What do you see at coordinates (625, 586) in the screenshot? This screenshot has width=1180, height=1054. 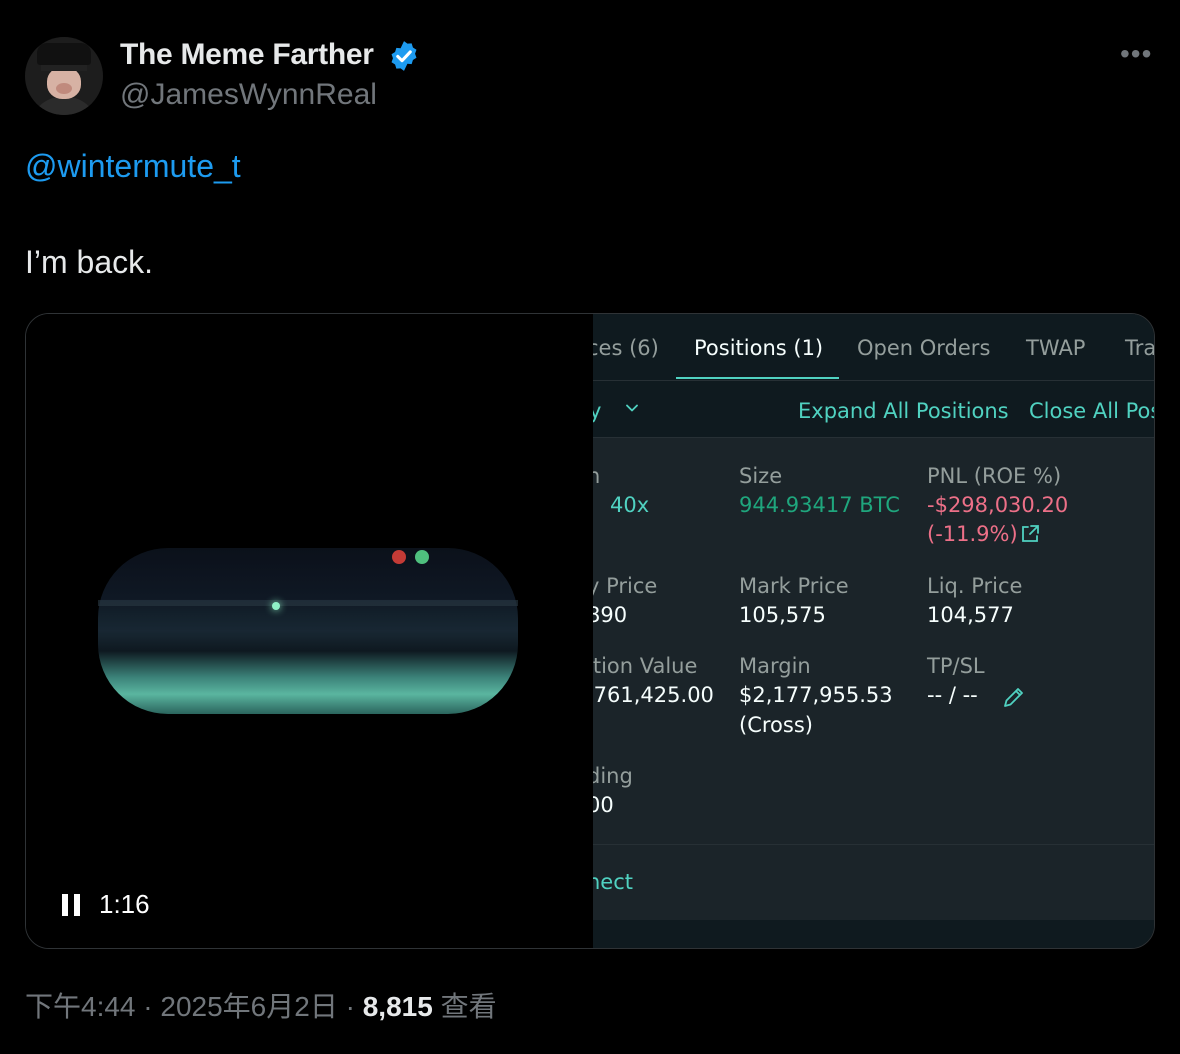 I see `entry-price-label: y Price` at bounding box center [625, 586].